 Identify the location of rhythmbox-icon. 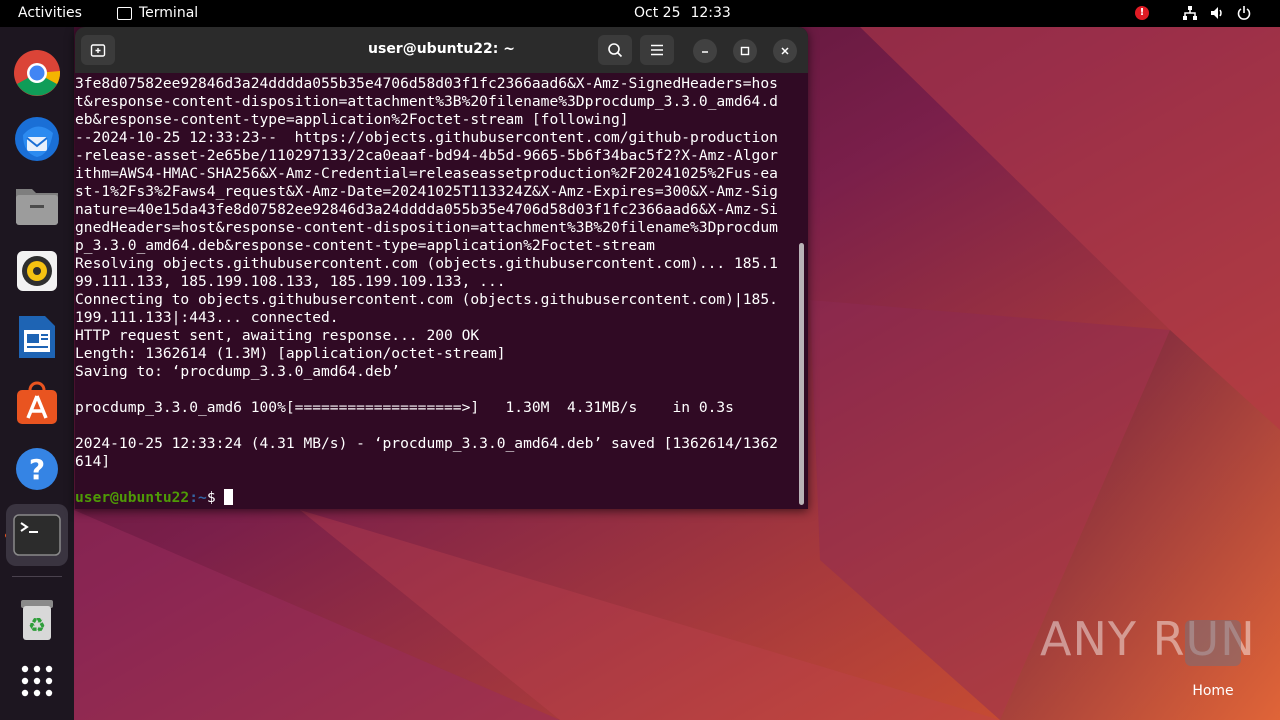
(37, 271).